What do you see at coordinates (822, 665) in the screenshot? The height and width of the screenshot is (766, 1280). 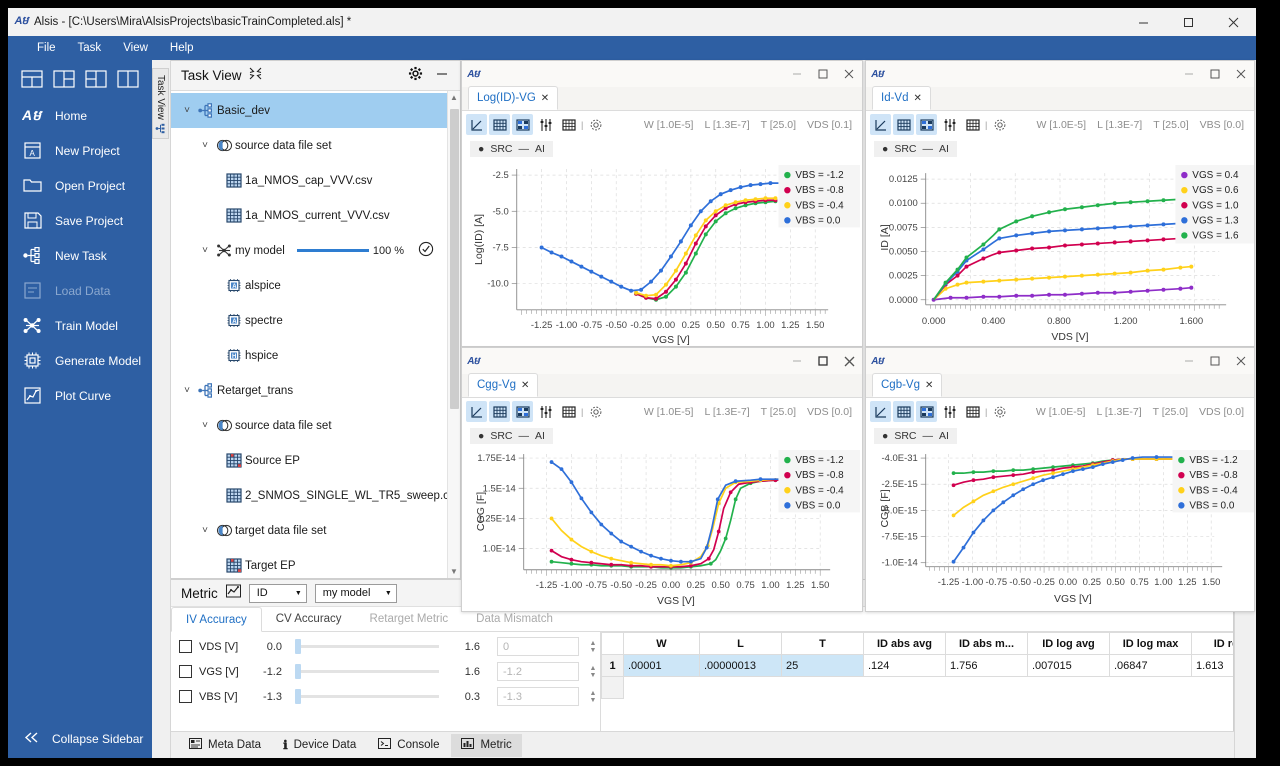 I see `cell-t: 25` at bounding box center [822, 665].